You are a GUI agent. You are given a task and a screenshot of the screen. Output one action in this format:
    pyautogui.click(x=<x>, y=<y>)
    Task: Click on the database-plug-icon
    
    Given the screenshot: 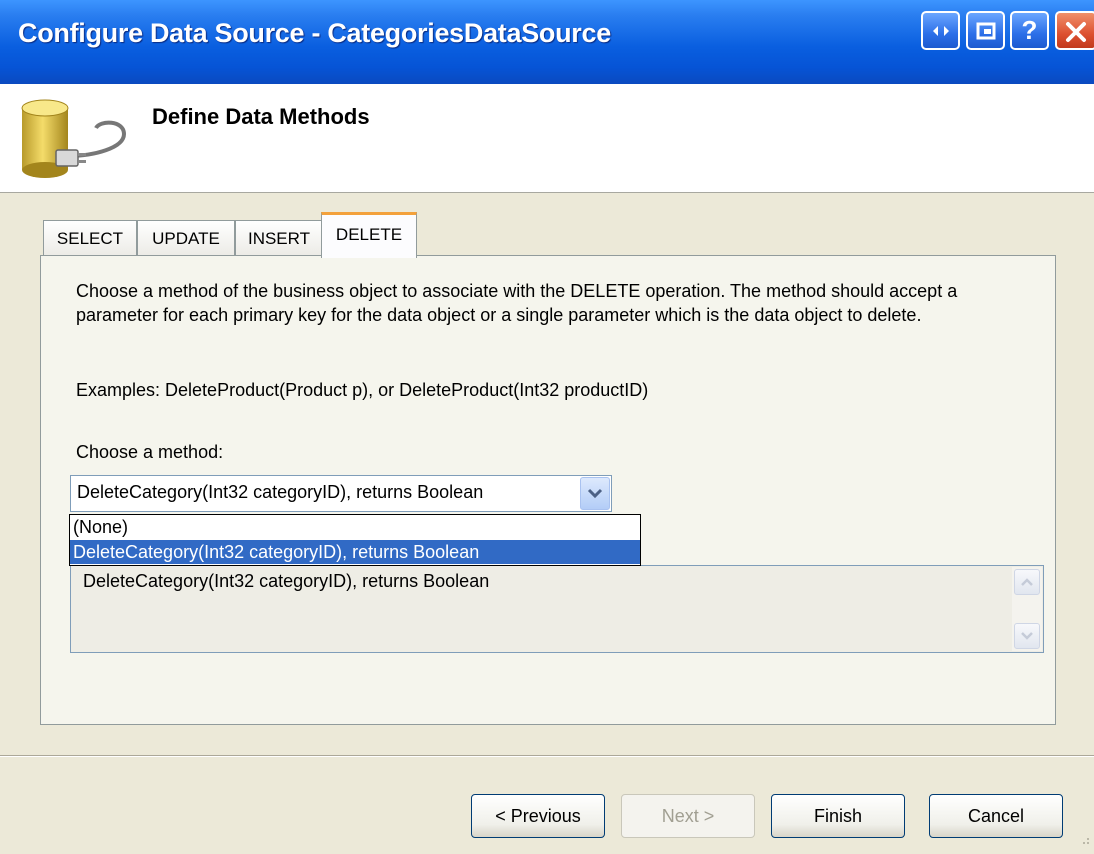 What is the action you would take?
    pyautogui.click(x=76, y=141)
    